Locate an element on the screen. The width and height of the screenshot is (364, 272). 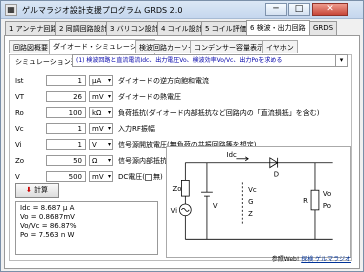
subtab-capacitor: コンデンサー容量表示 is located at coordinates (229, 46).